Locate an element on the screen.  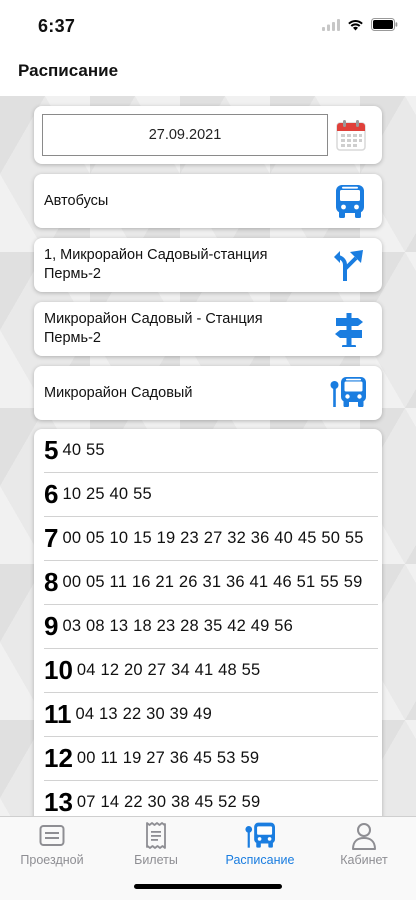
status-icons is located at coordinates (360, 24).